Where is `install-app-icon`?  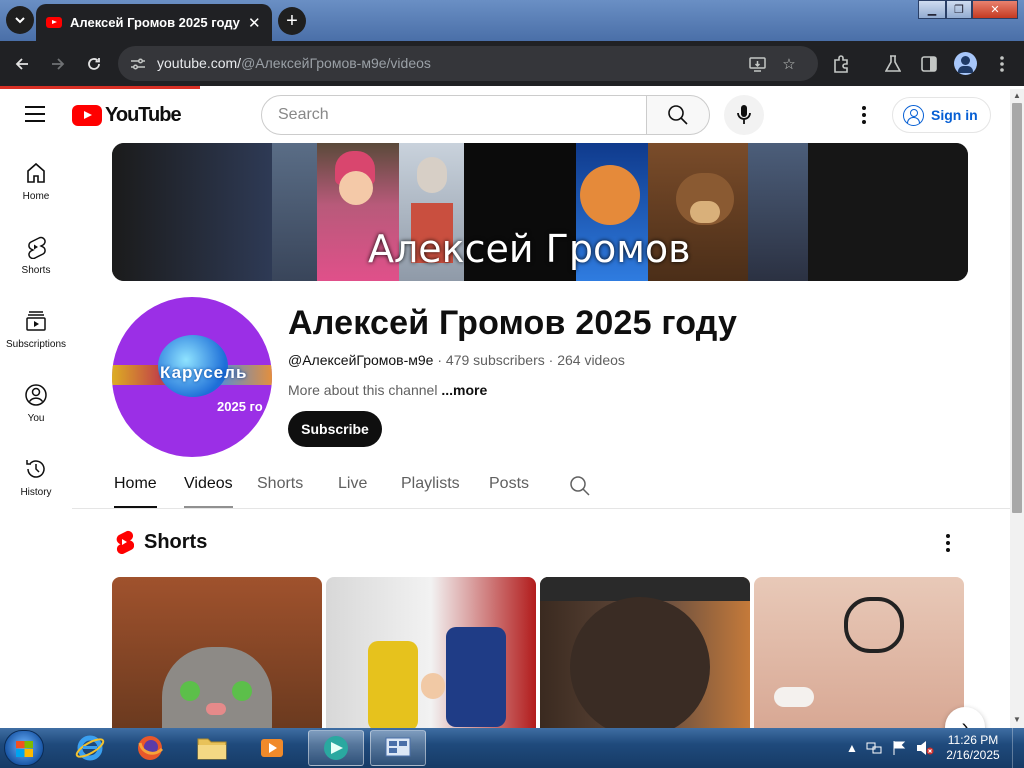 install-app-icon is located at coordinates (757, 64).